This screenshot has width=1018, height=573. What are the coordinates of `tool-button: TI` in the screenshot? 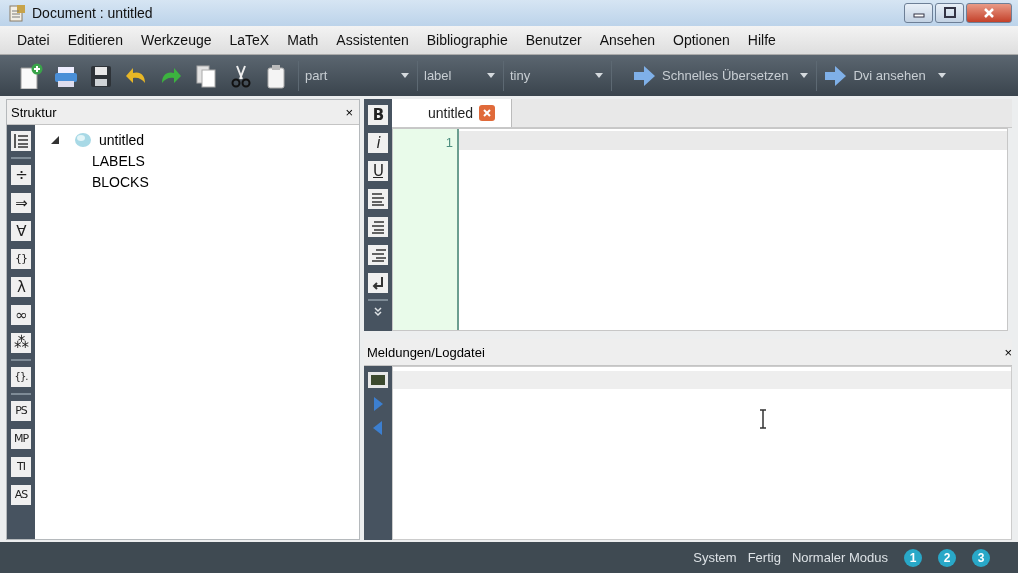 It's located at (21, 467).